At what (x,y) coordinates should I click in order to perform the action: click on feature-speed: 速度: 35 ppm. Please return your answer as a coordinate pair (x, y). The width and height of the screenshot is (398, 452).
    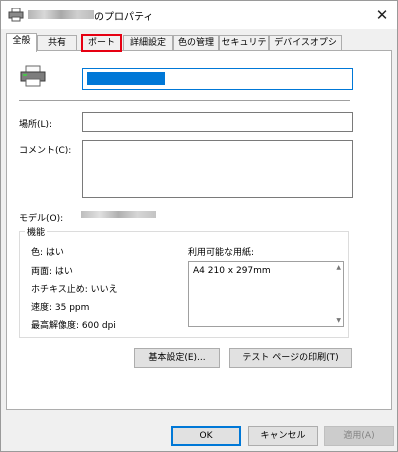
    Looking at the image, I should click on (60, 308).